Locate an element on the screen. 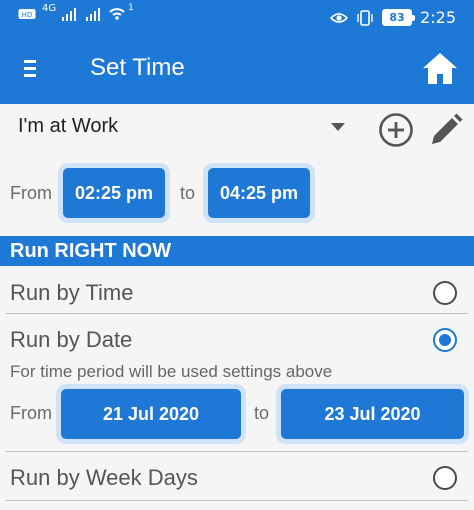  add-profile-icon is located at coordinates (396, 130).